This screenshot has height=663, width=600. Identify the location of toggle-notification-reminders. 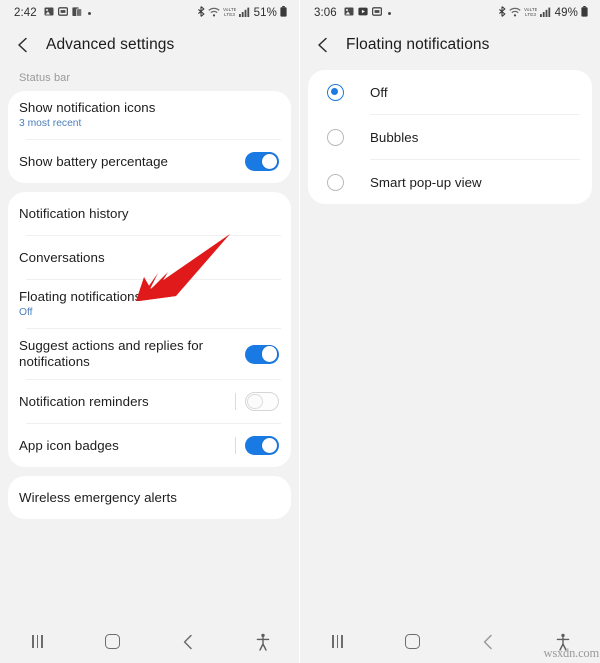
(262, 401).